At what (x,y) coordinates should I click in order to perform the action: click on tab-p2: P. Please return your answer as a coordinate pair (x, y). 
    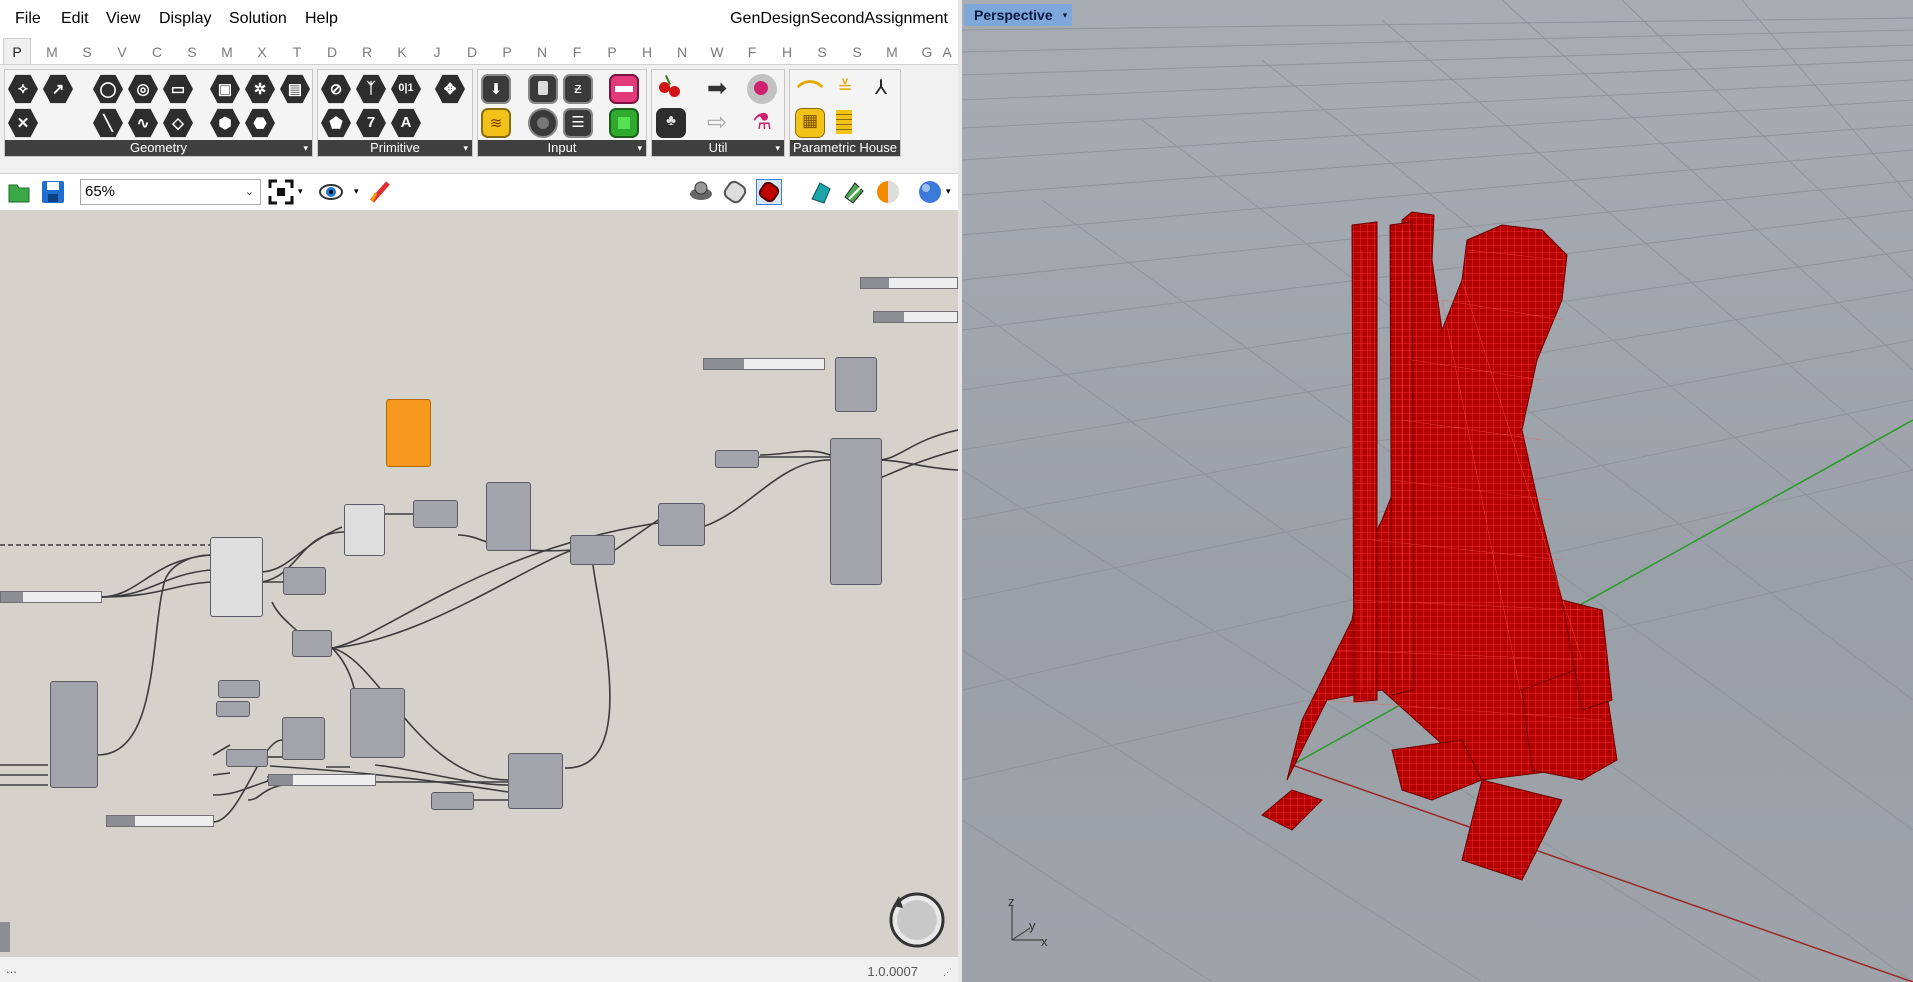
    Looking at the image, I should click on (612, 52).